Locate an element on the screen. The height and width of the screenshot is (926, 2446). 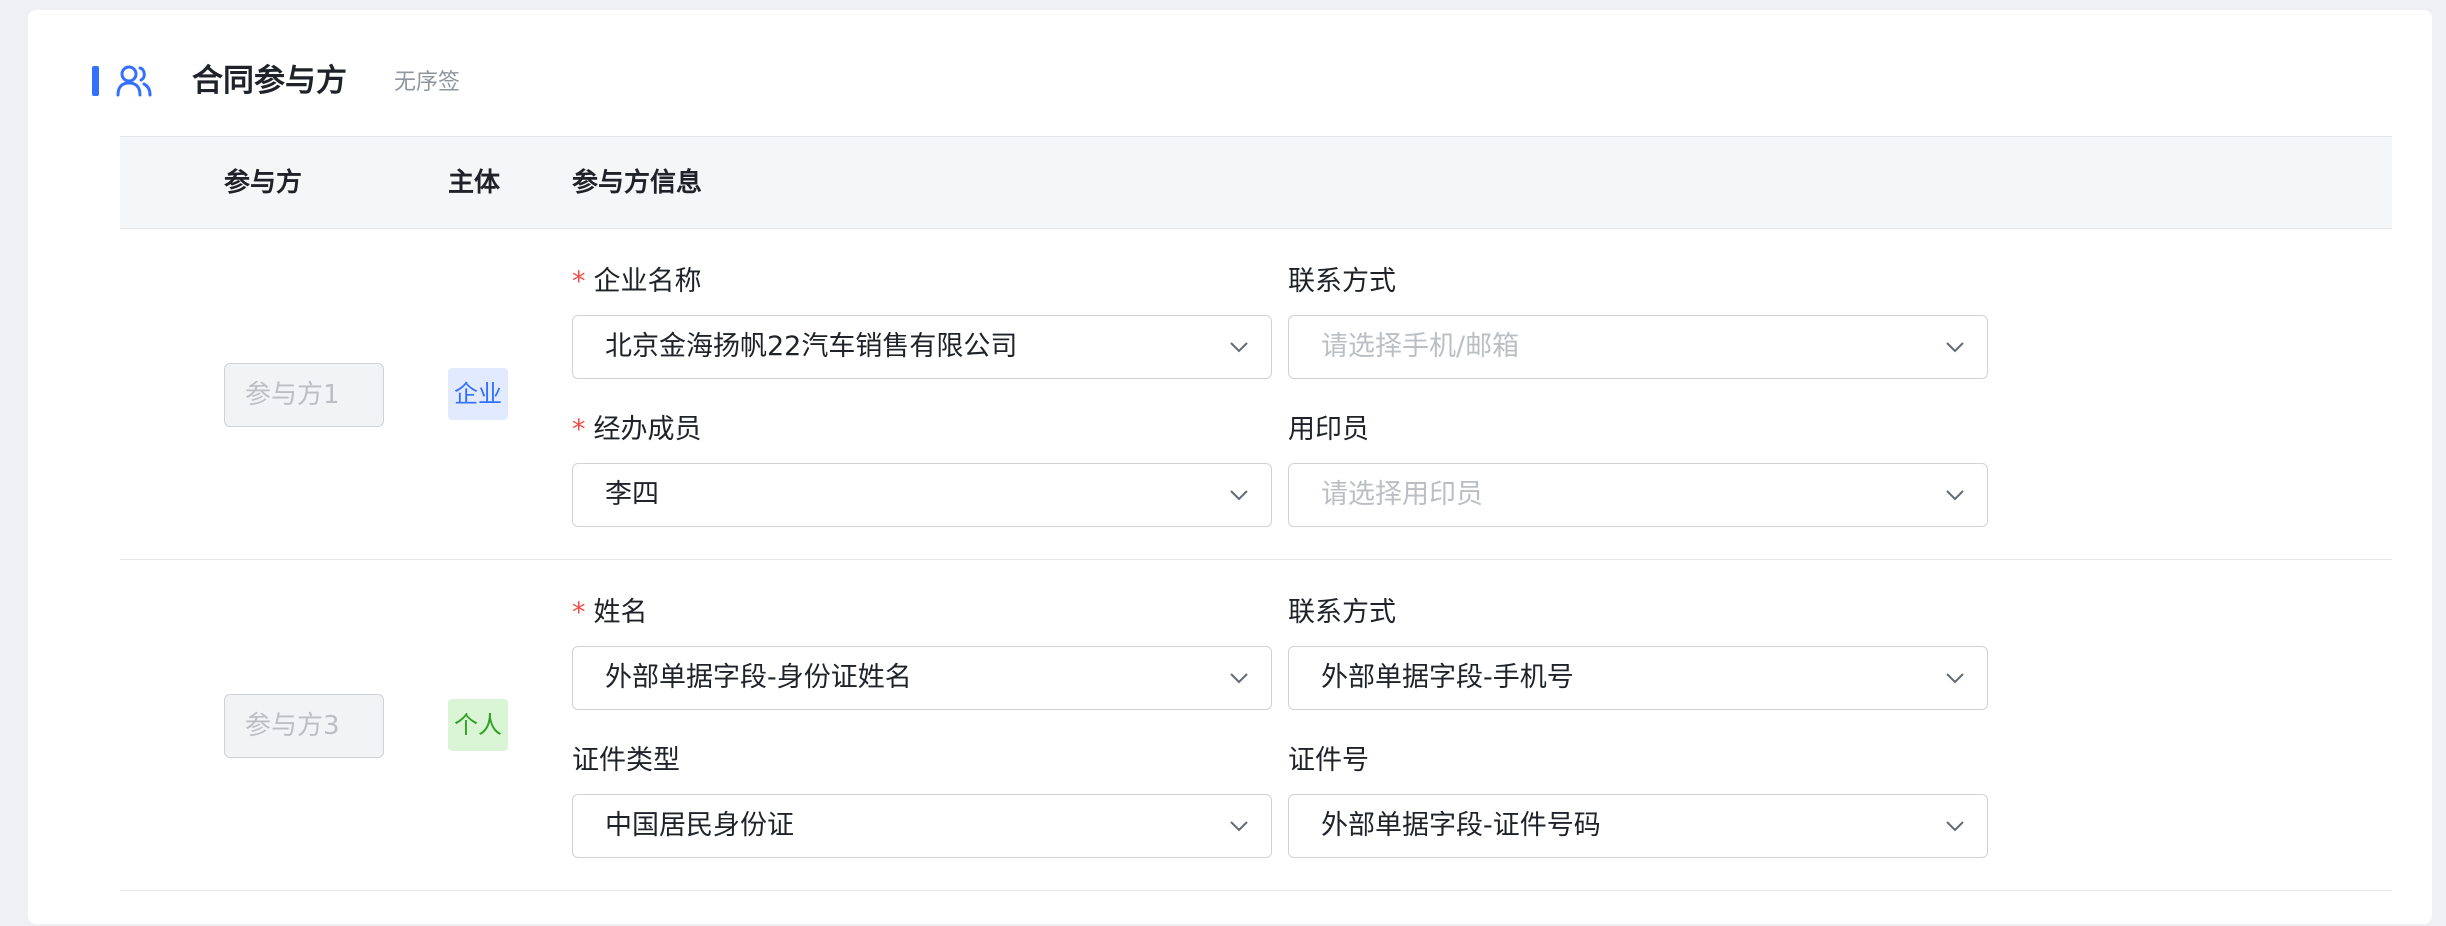
select-value: 中国居民身份证 is located at coordinates (699, 825).